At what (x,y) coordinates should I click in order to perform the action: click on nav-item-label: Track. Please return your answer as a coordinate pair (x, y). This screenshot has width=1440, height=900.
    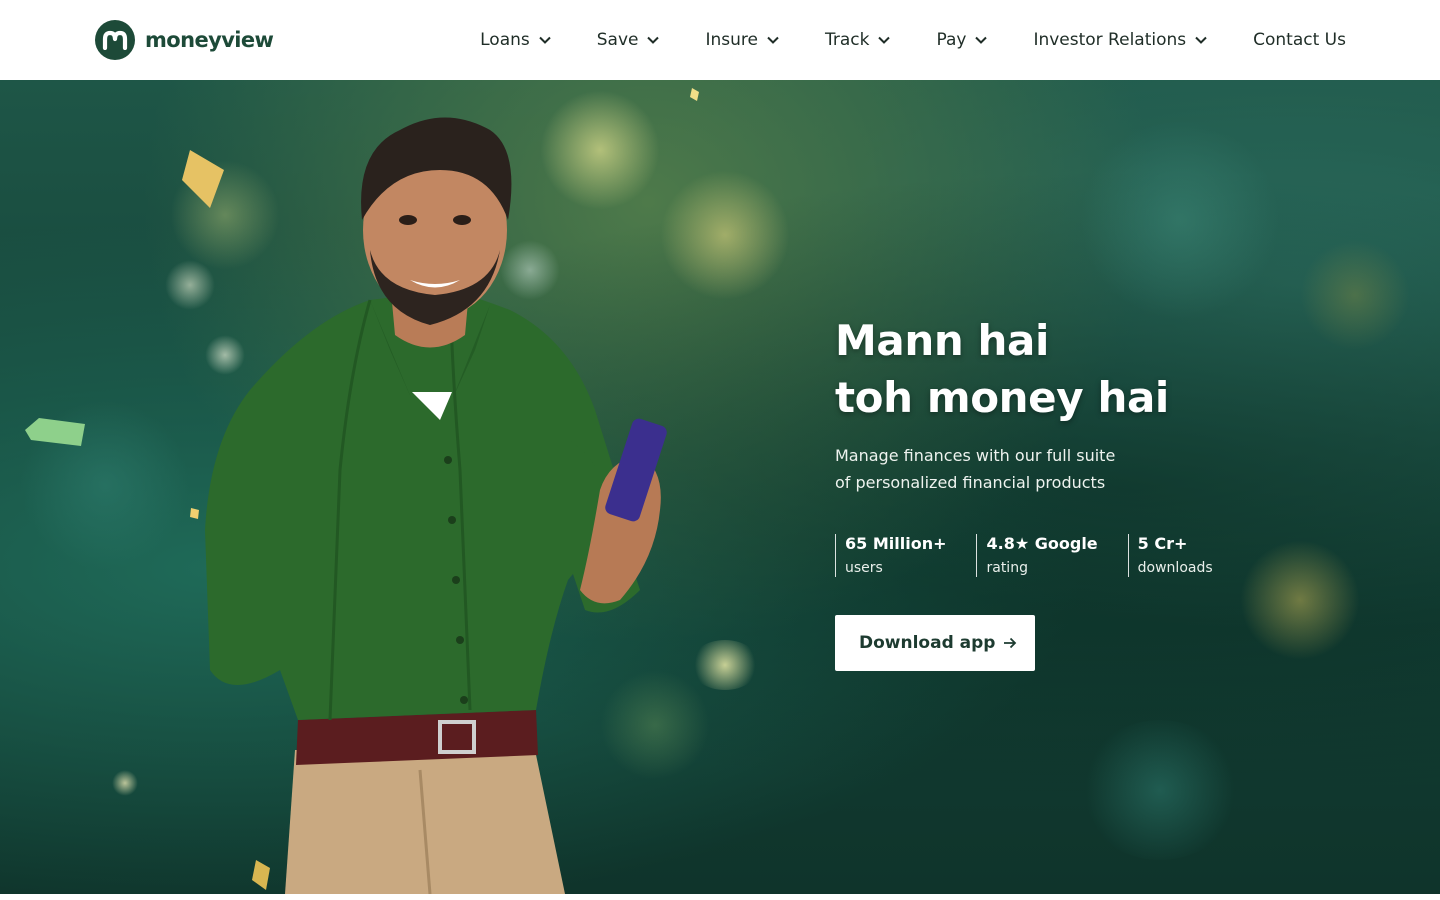
    Looking at the image, I should click on (847, 40).